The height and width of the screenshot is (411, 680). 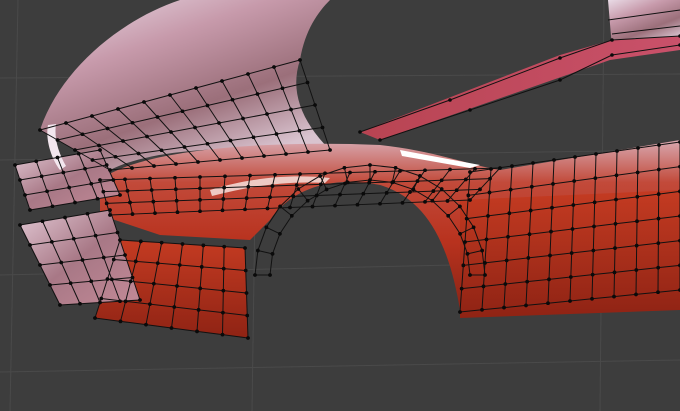 I want to click on front-bumper-lower, so click(x=80, y=257).